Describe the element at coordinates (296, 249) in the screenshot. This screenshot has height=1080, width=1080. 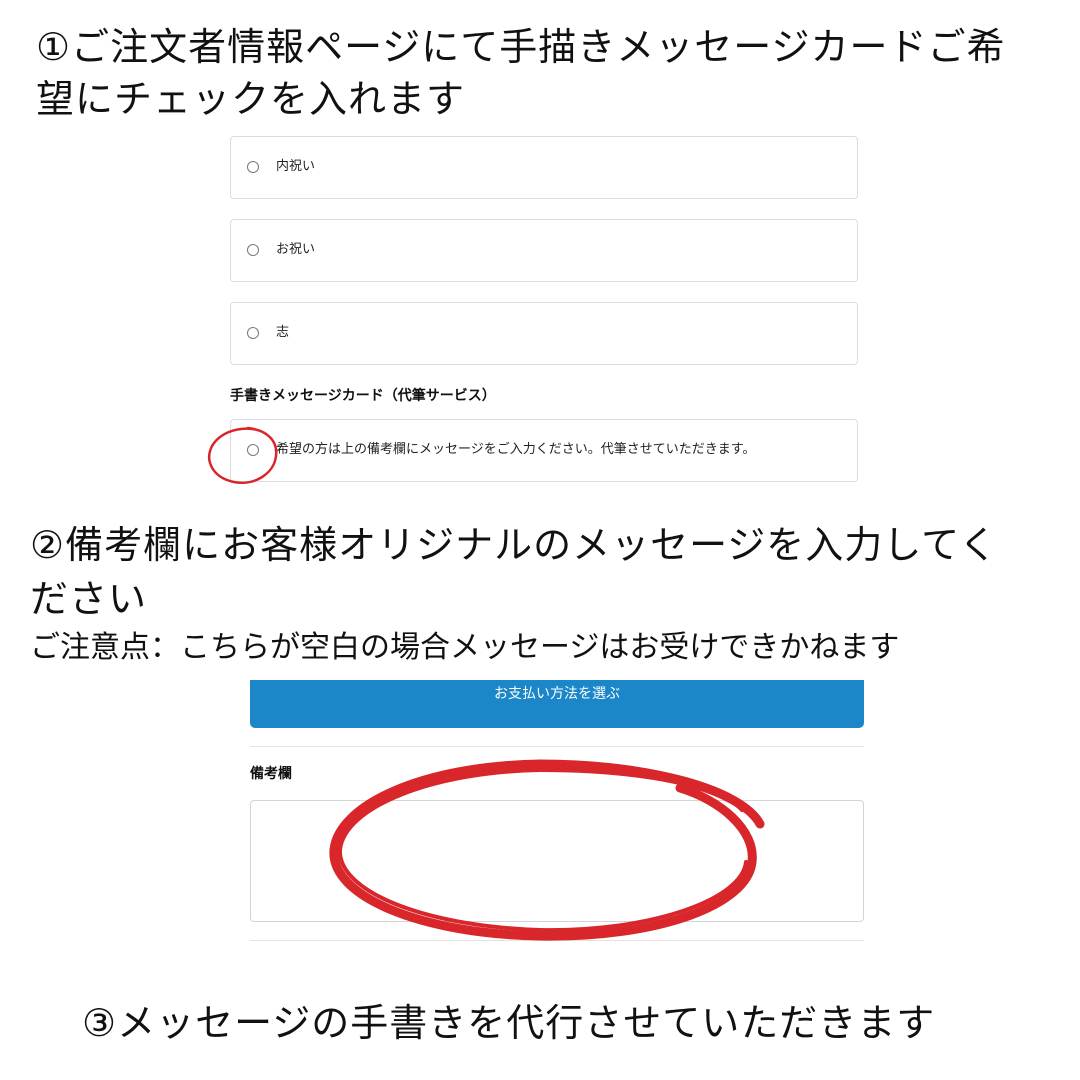
I see `option-label-oiwai: お祝い` at that location.